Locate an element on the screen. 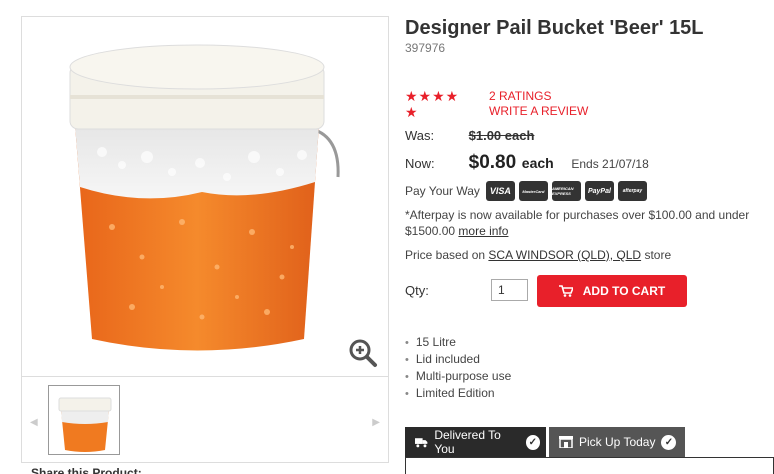 The height and width of the screenshot is (474, 774). visa-logo: VISA is located at coordinates (500, 191).